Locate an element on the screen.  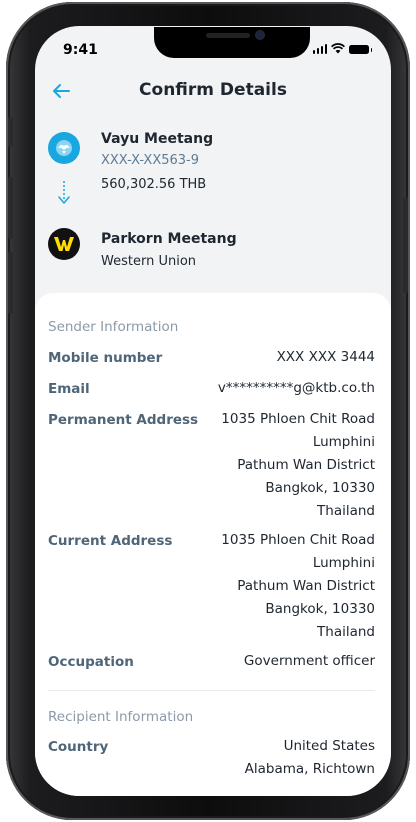
mobile-value: XXX XXX 3444 is located at coordinates (325, 357).